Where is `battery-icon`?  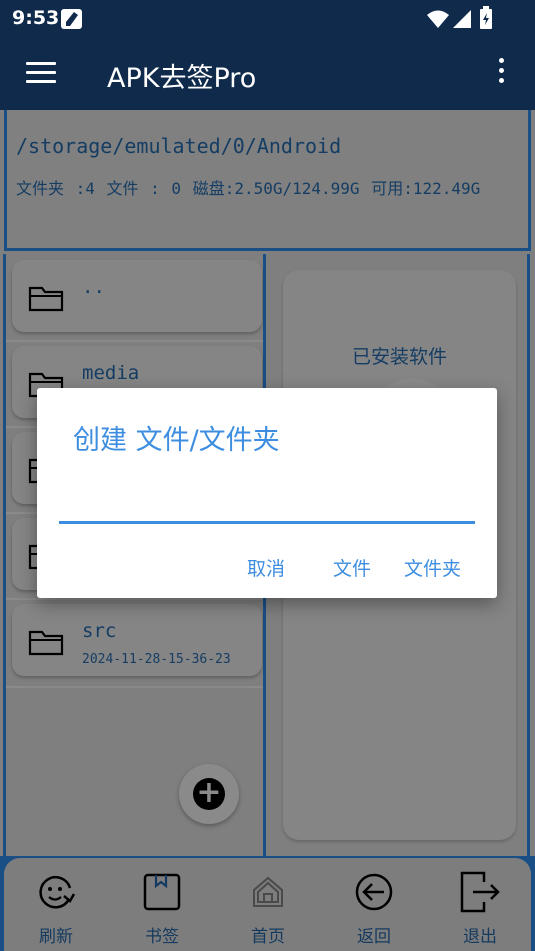
battery-icon is located at coordinates (486, 17).